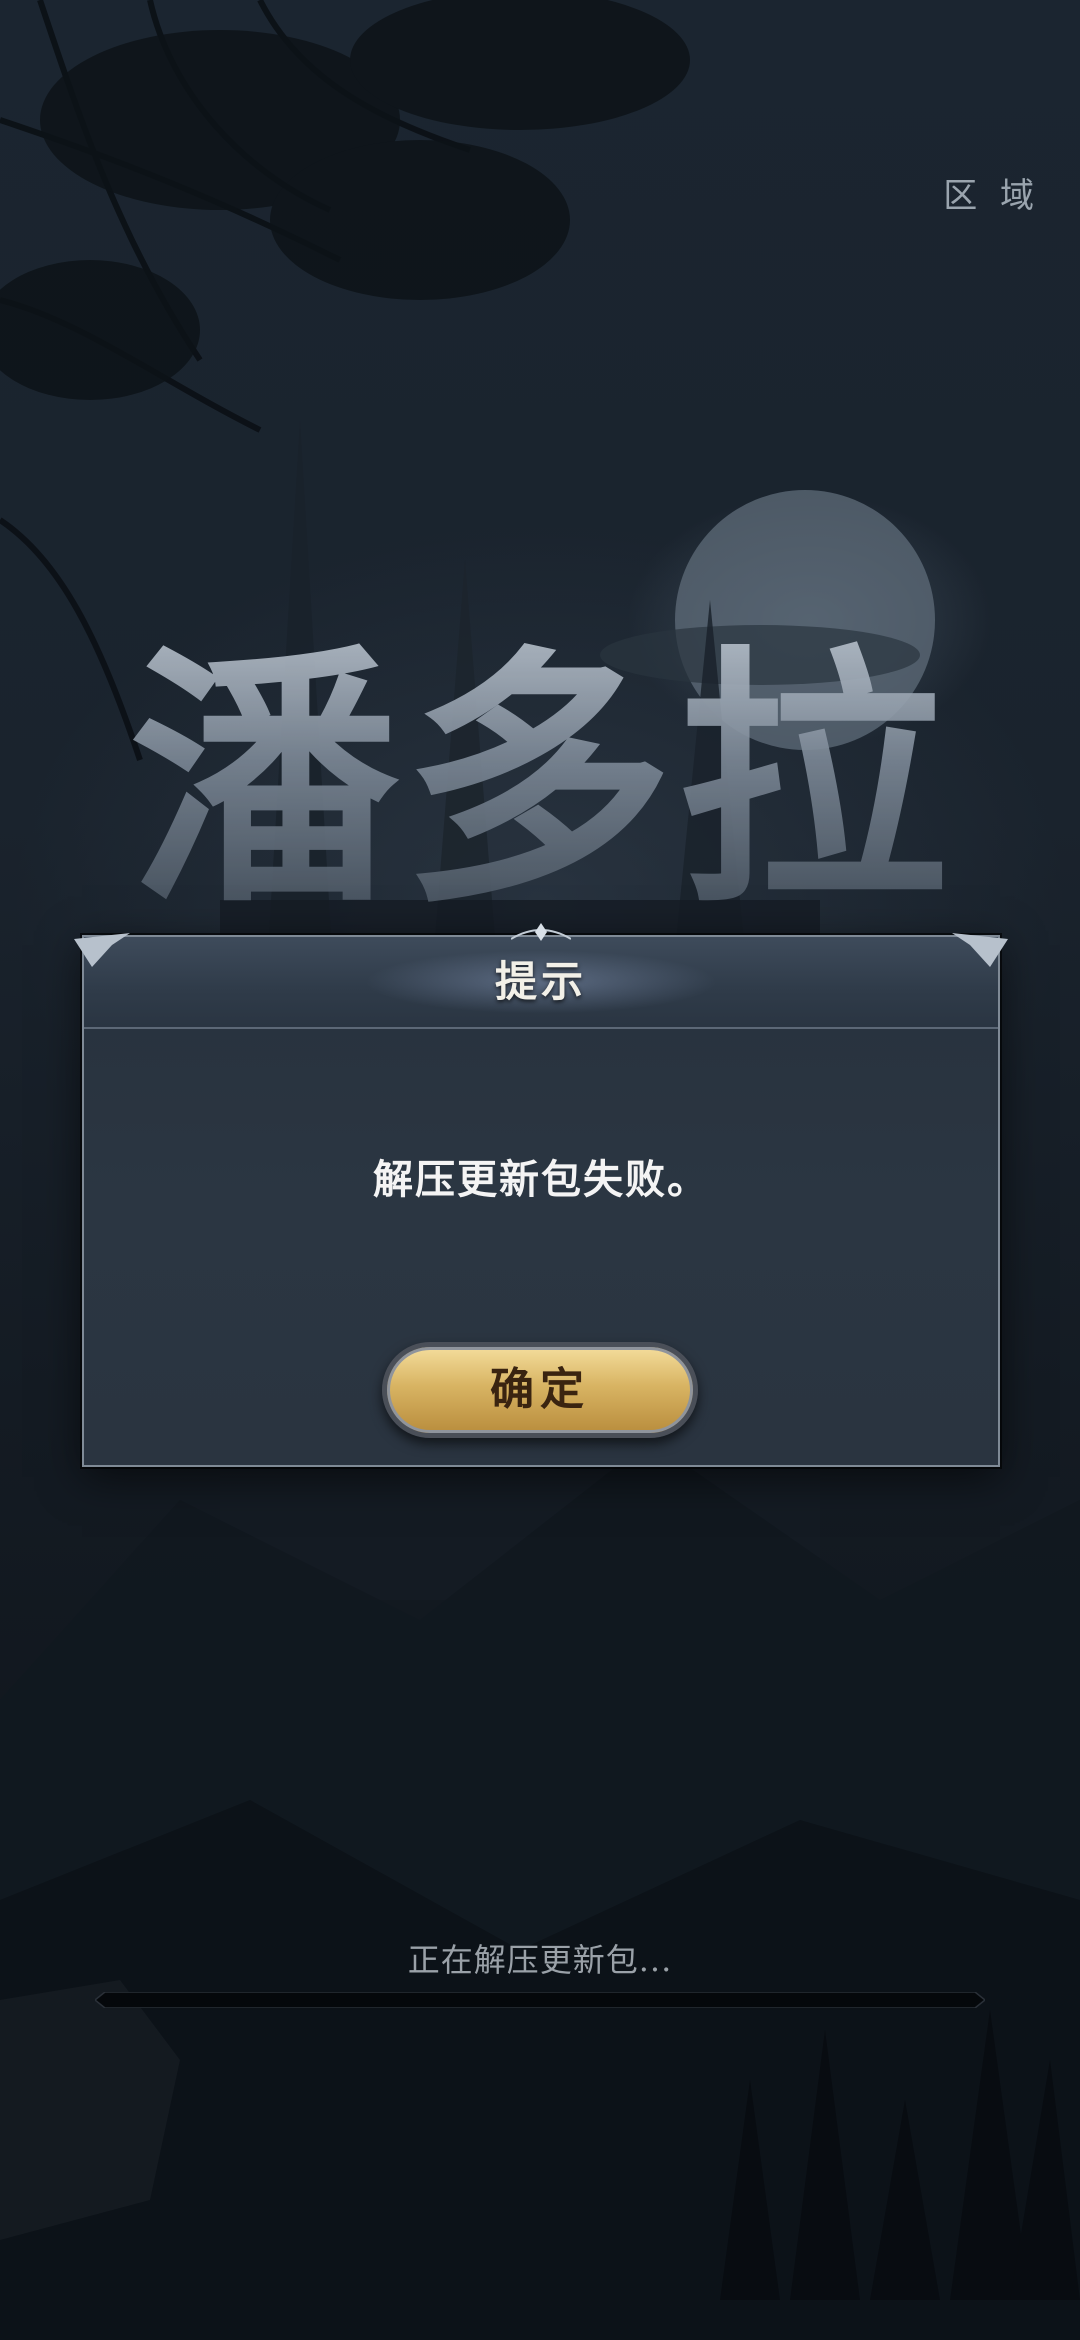 This screenshot has height=2340, width=1080. What do you see at coordinates (345, 200) in the screenshot?
I see `foliage` at bounding box center [345, 200].